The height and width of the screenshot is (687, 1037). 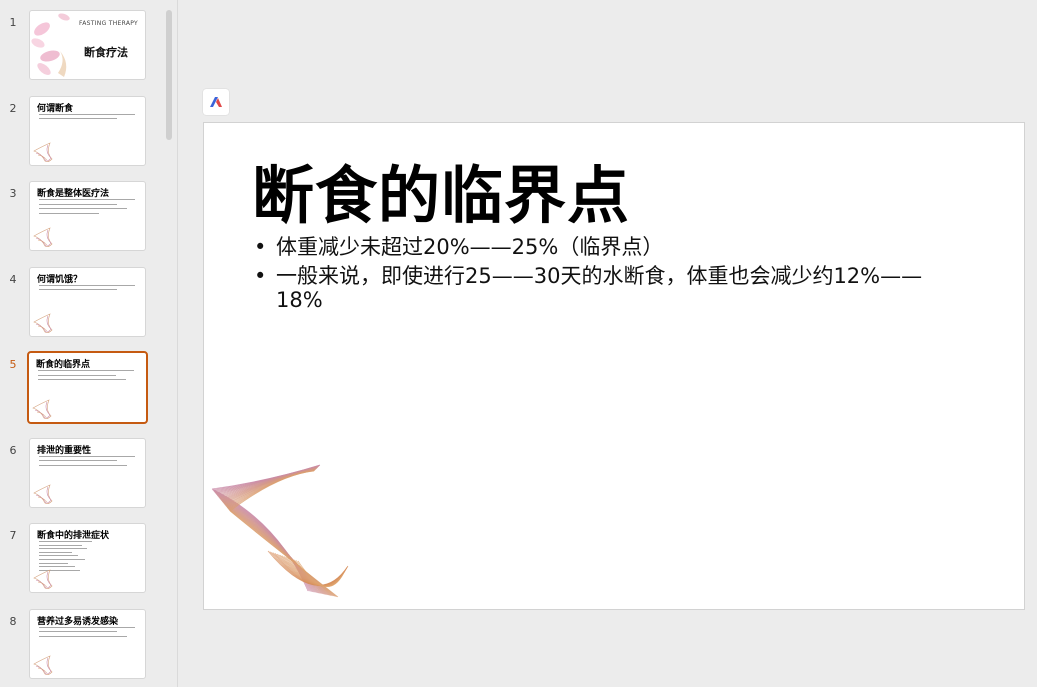 What do you see at coordinates (108, 23) in the screenshot?
I see `cover-subtitle: FASTING THERAPY` at bounding box center [108, 23].